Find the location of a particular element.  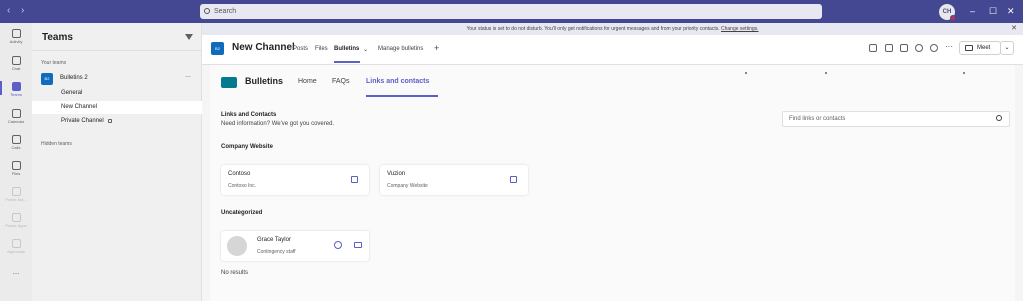

channel-label: General is located at coordinates (72, 93).